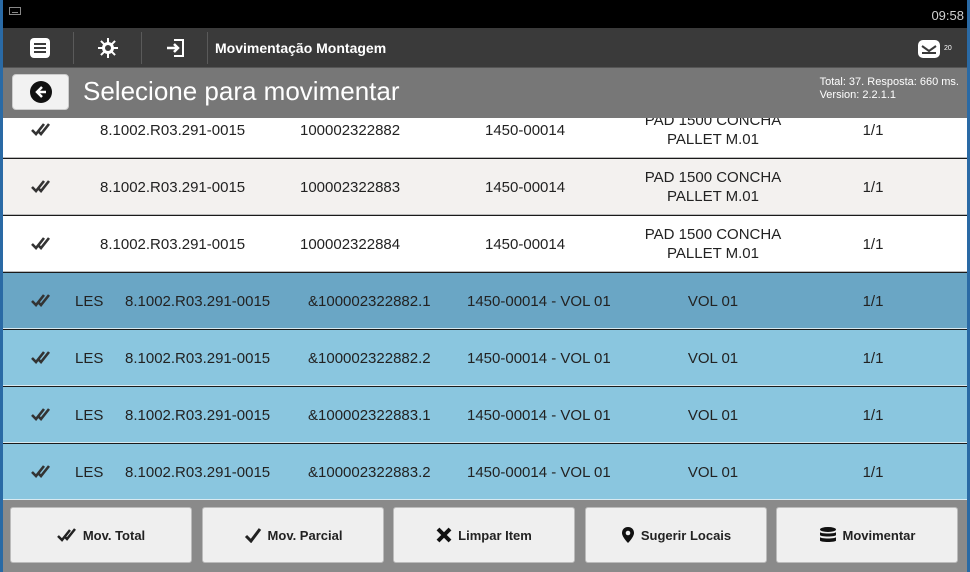 The width and height of the screenshot is (970, 572). What do you see at coordinates (369, 472) in the screenshot?
I see `row-serial: &100002322883.2` at bounding box center [369, 472].